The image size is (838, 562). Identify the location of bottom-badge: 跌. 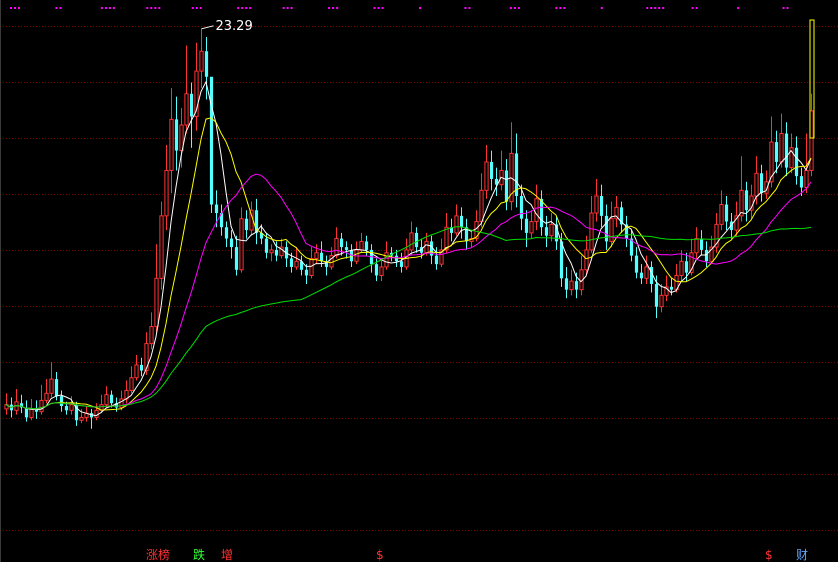
(199, 554).